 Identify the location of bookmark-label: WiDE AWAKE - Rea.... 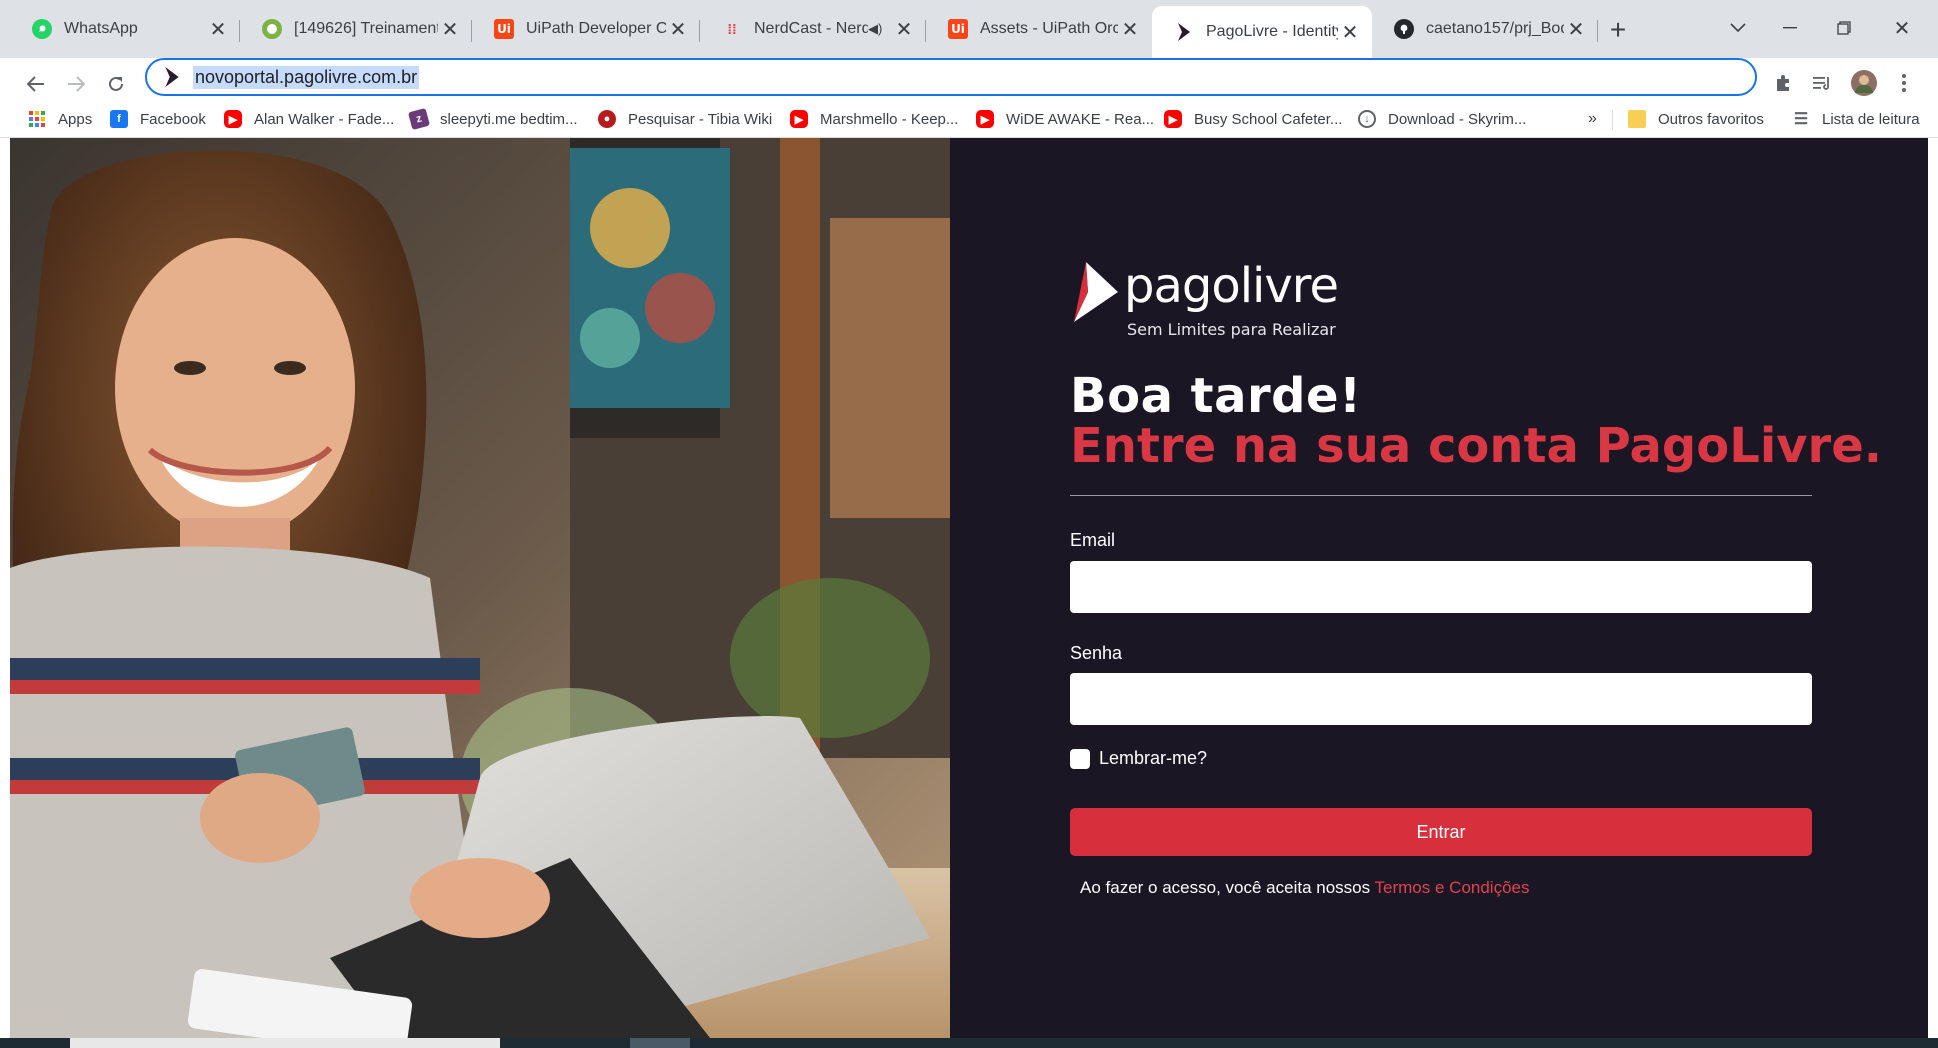
(1080, 119).